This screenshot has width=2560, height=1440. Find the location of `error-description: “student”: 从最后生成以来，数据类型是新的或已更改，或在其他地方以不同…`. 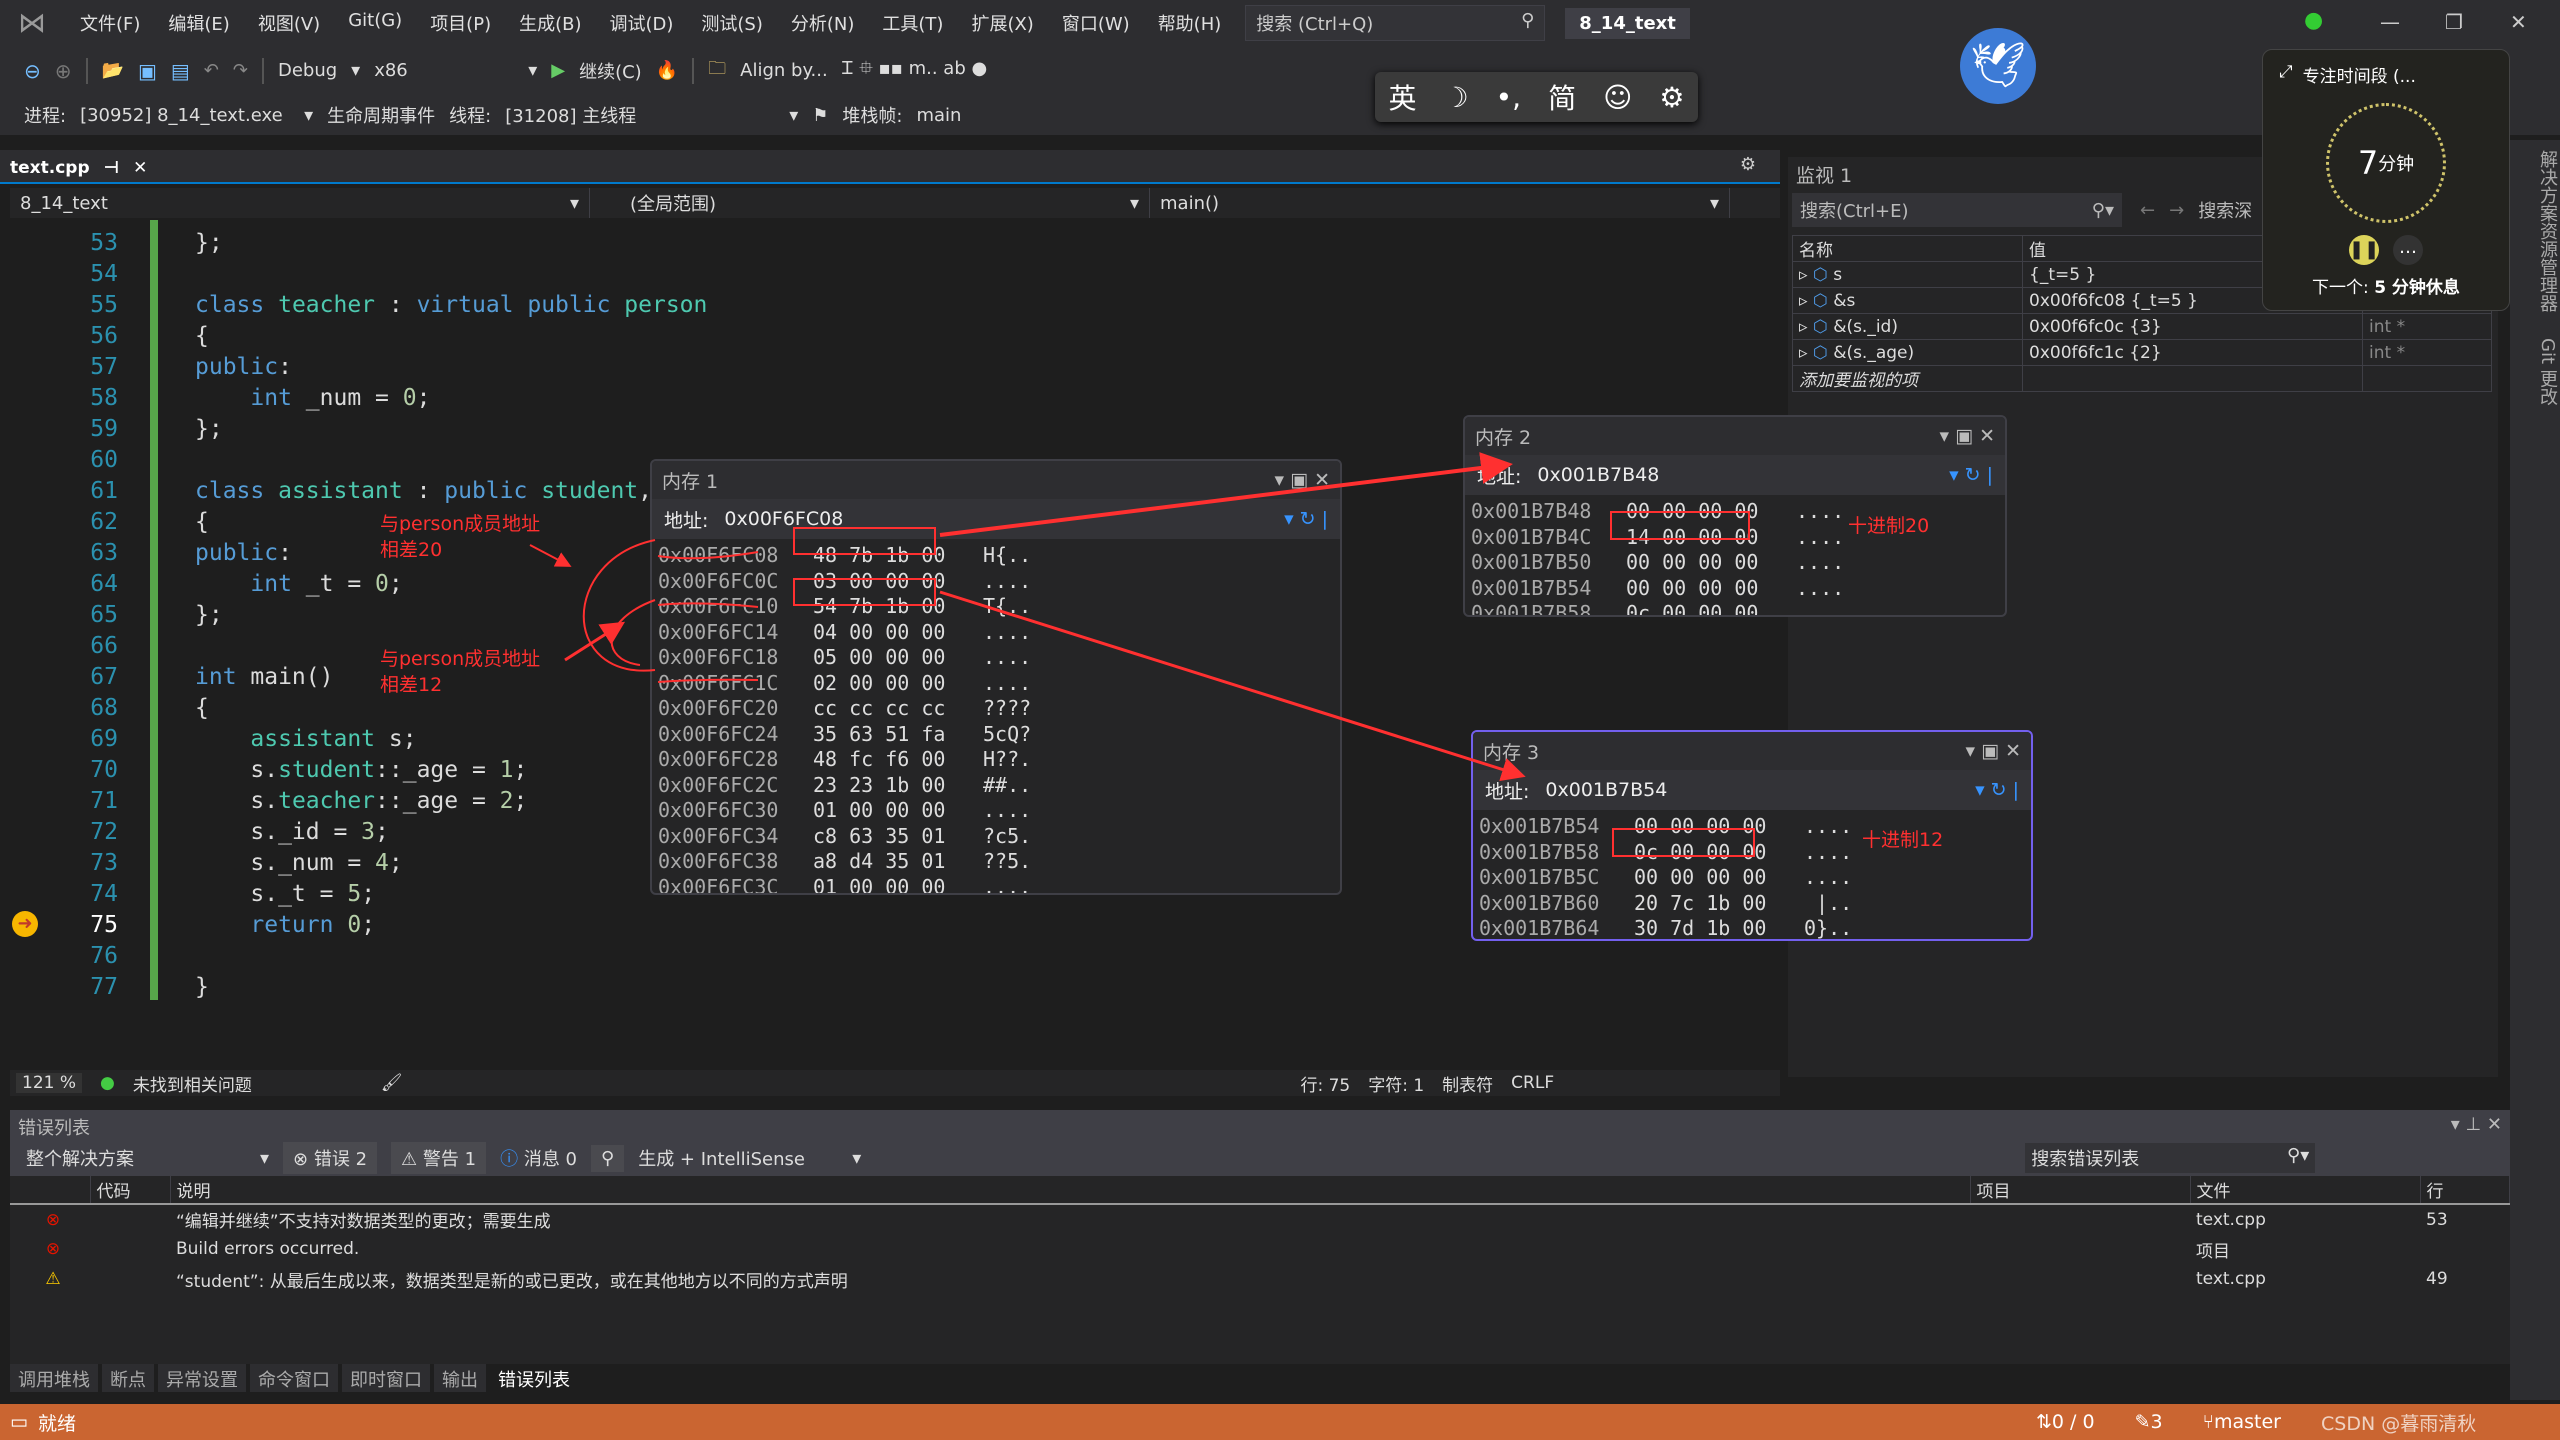

error-description: “student”: 从最后生成以来，数据类型是新的或已更改，或在其他地方以不同… is located at coordinates (512, 1281).